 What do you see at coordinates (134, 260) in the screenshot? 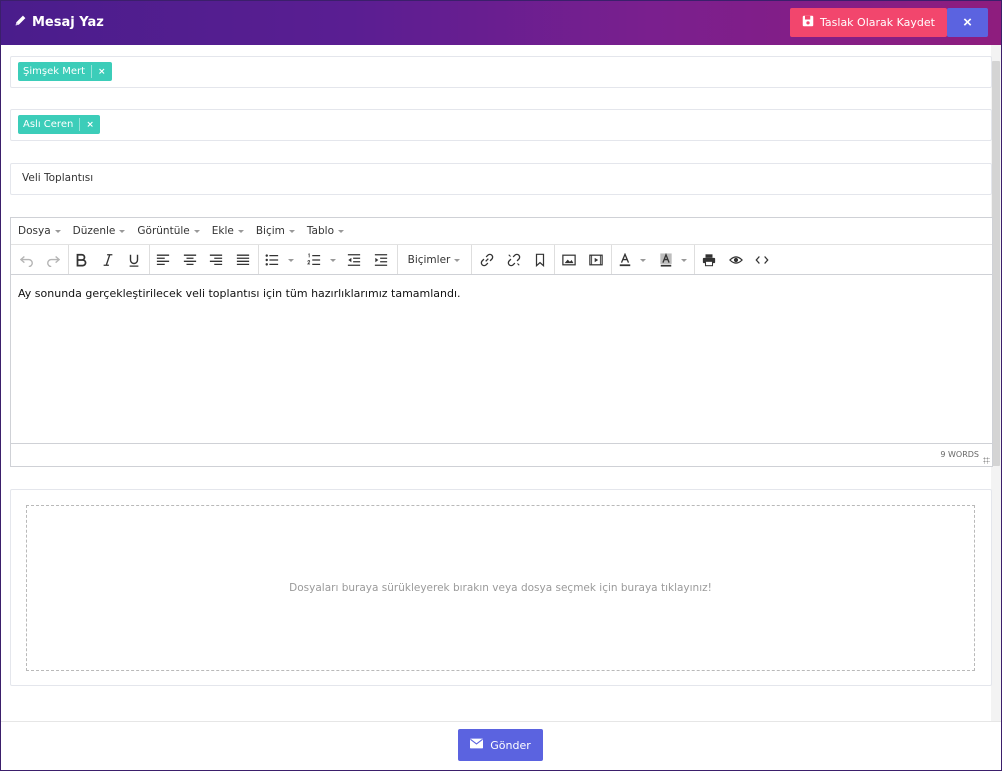
I see `underline-icon` at bounding box center [134, 260].